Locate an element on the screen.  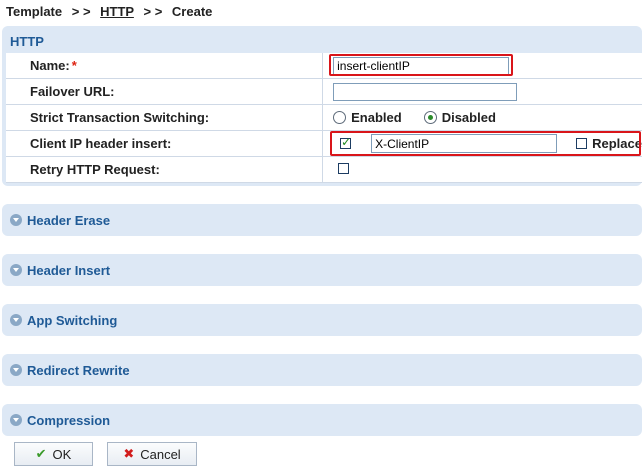
form-row-name: Name: * is located at coordinates (324, 66).